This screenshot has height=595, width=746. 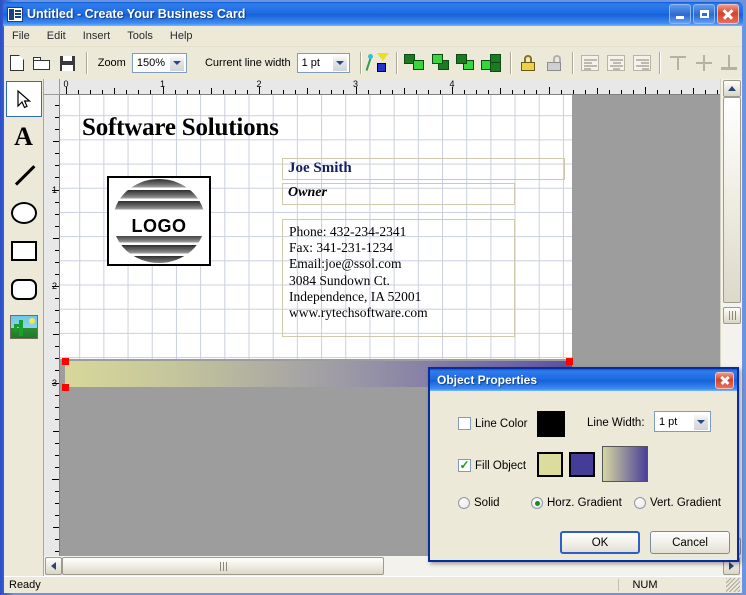 I want to click on send-to-back-icon, so click(x=441, y=63).